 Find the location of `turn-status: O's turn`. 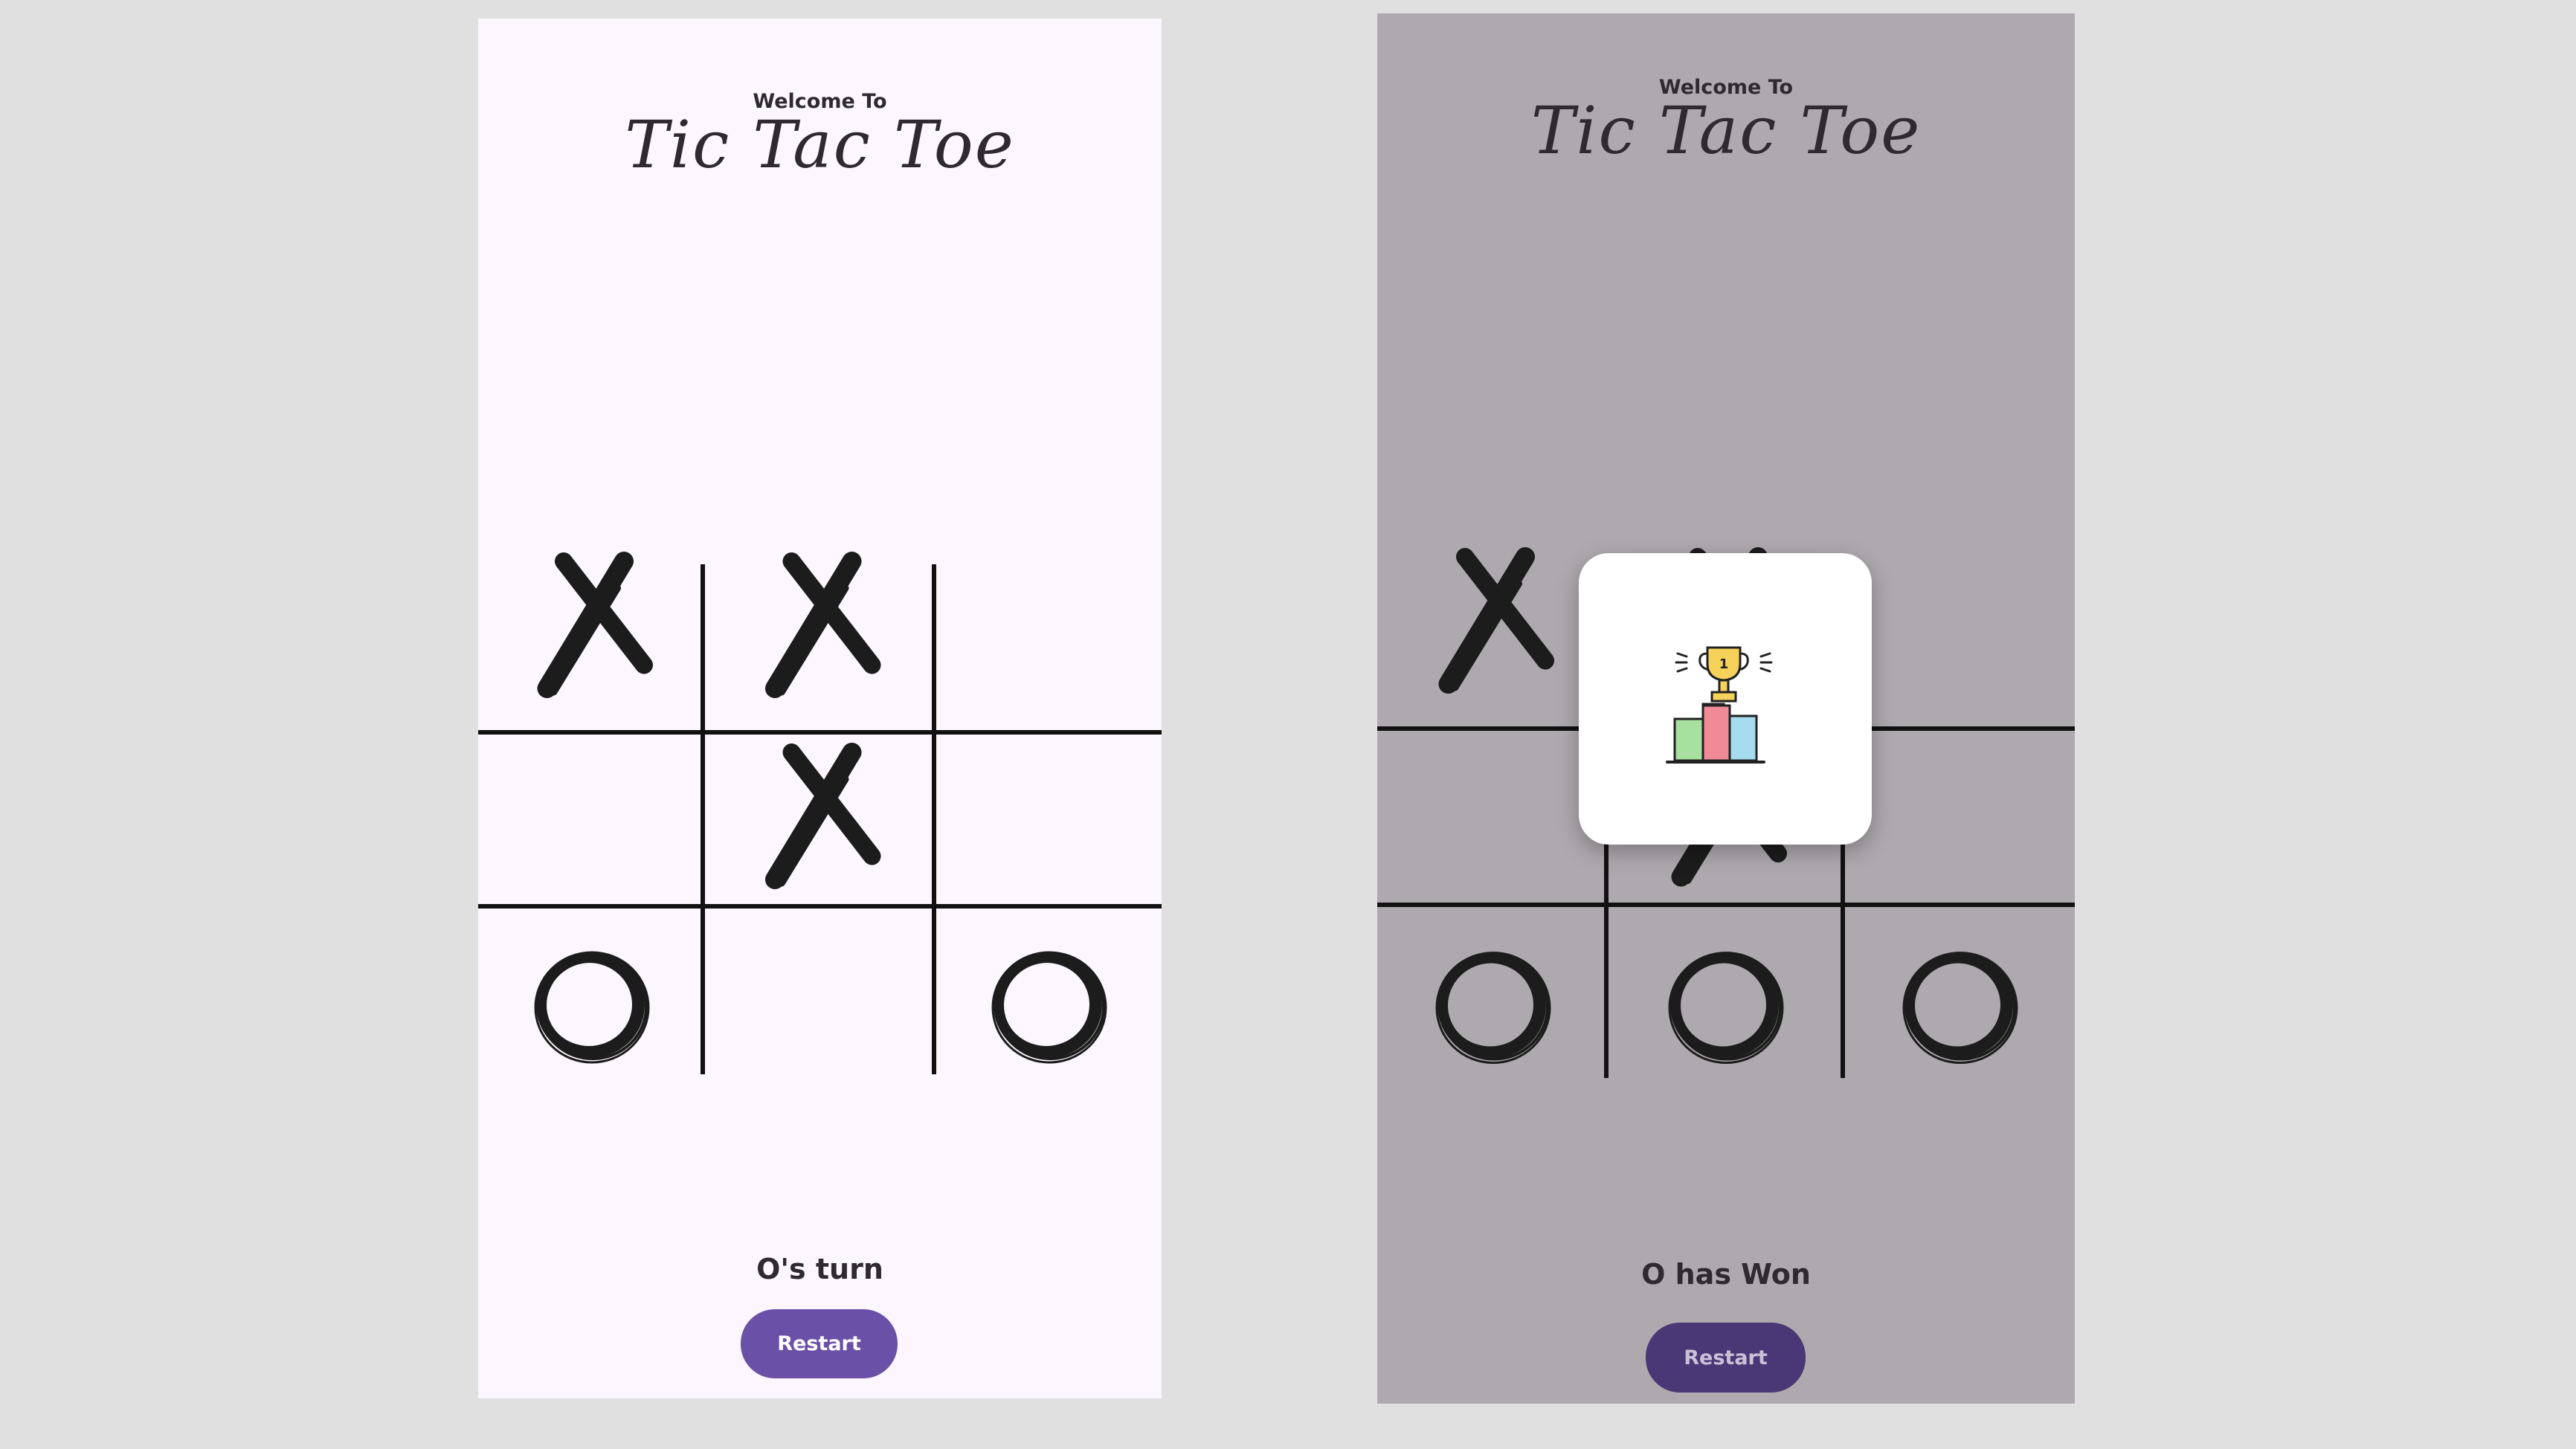

turn-status: O's turn is located at coordinates (819, 1269).